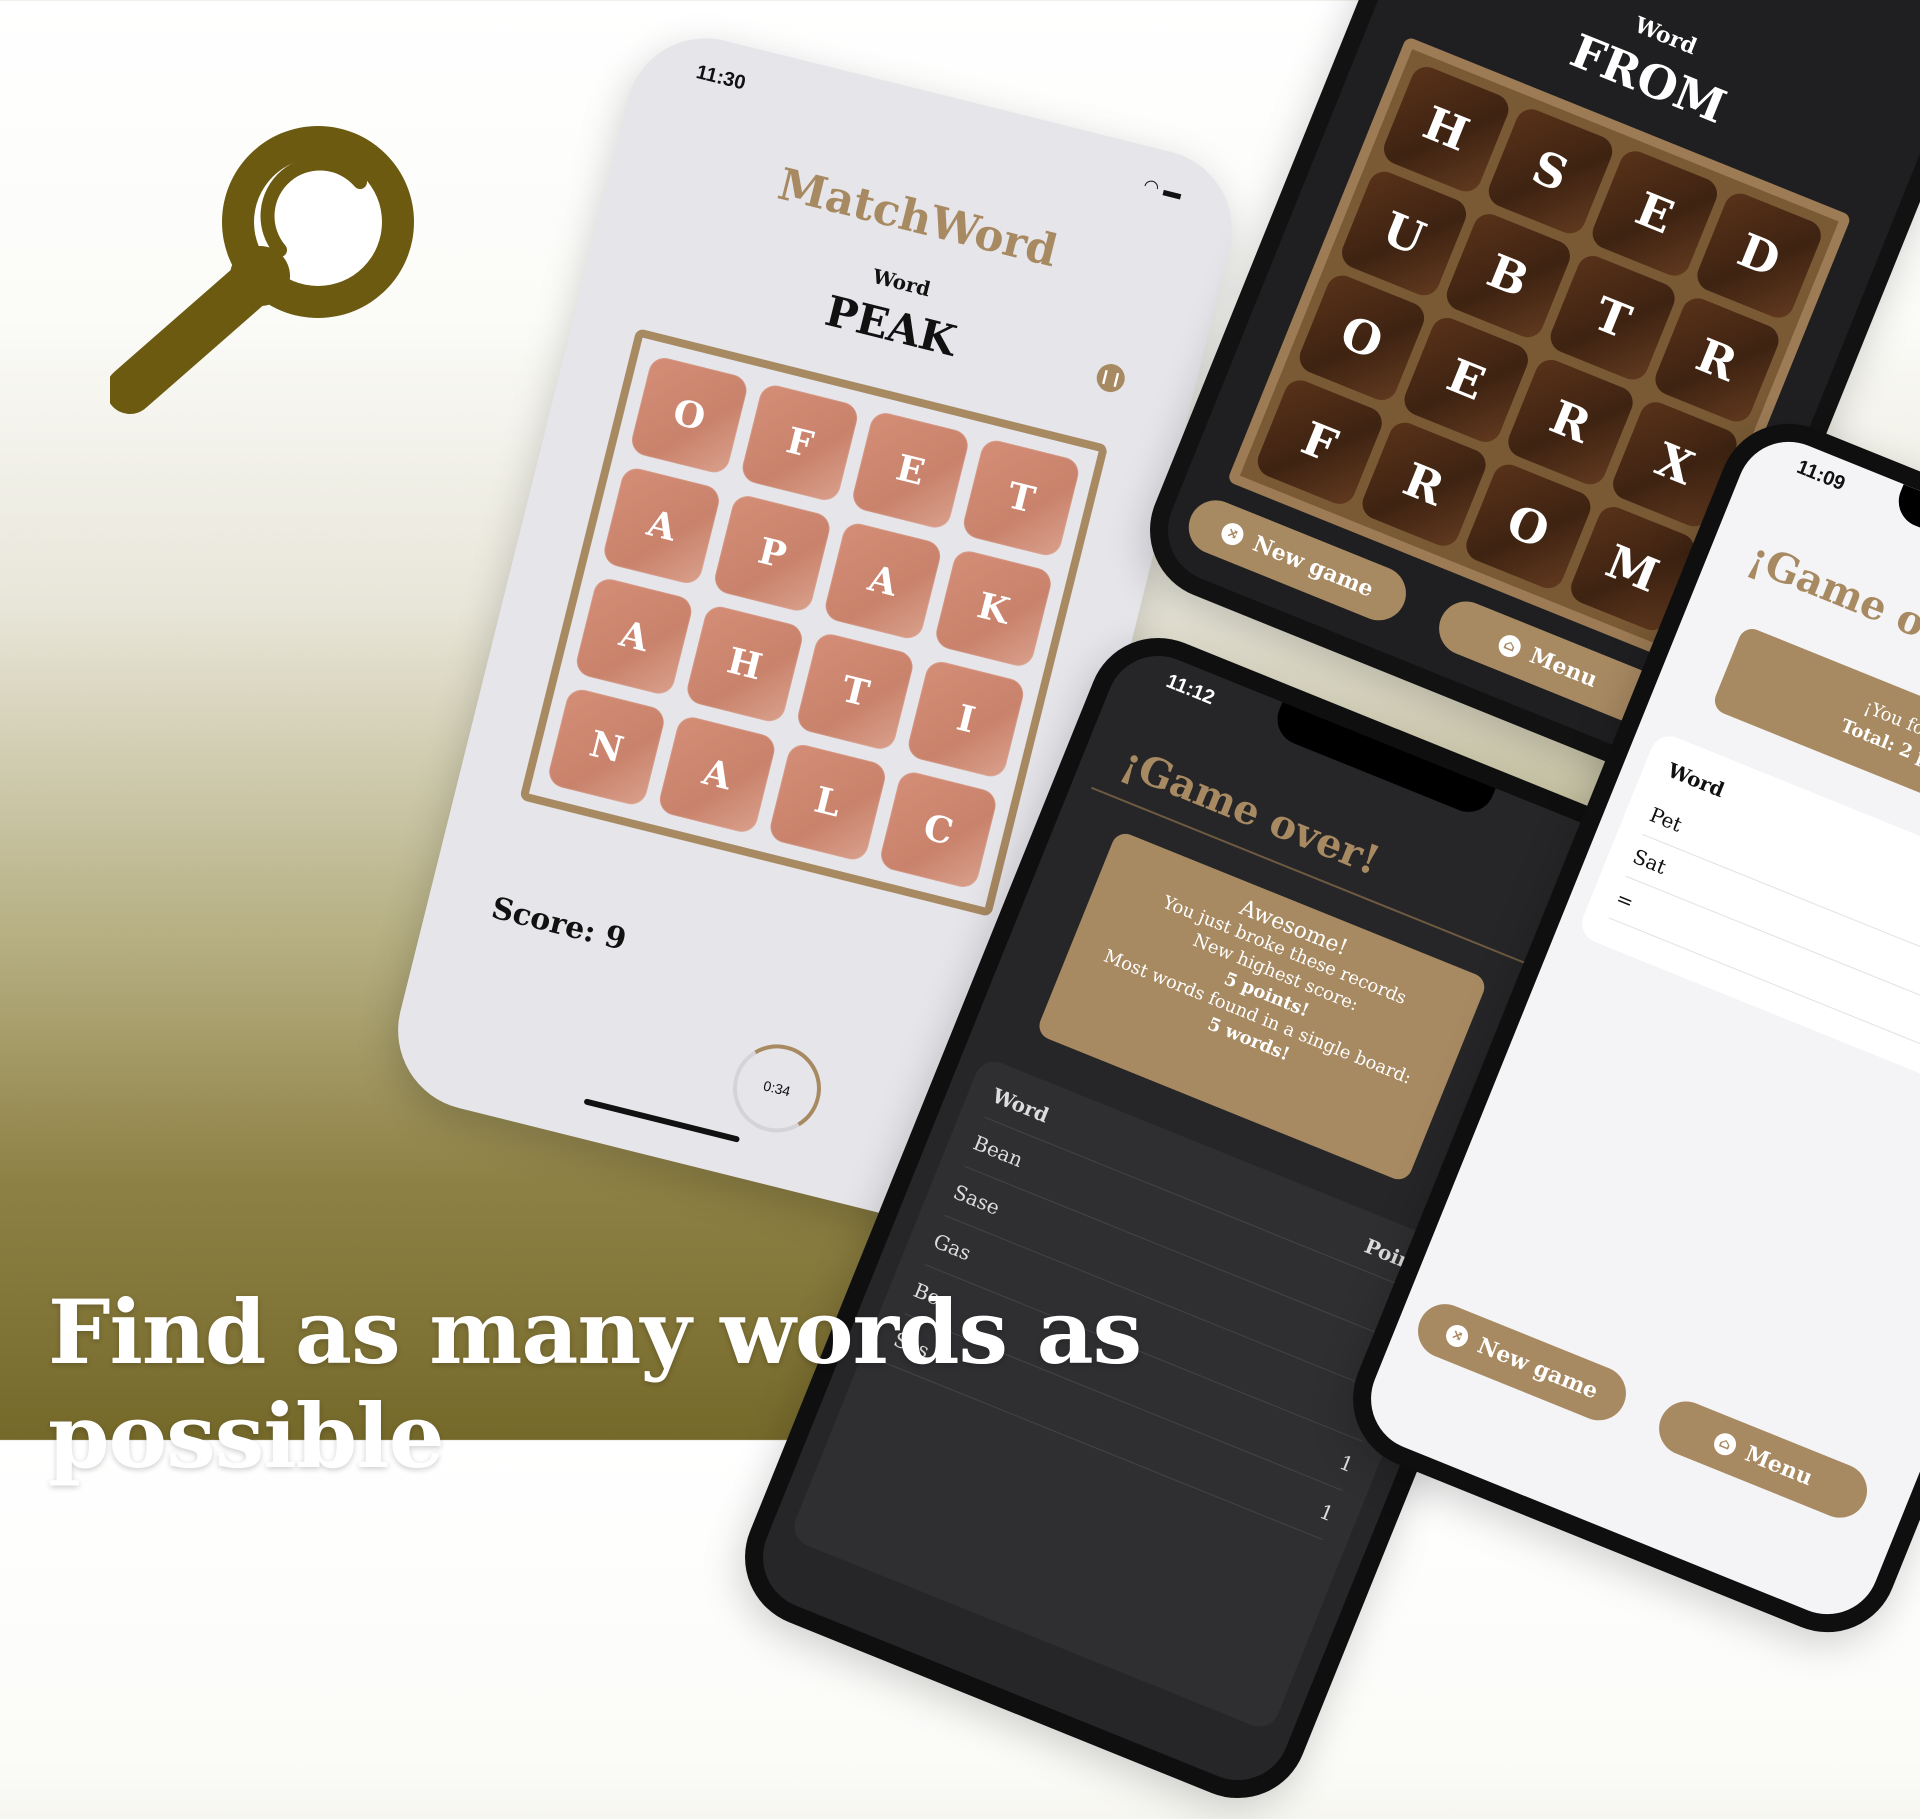 Image resolution: width=1920 pixels, height=1819 pixels. What do you see at coordinates (1111, 378) in the screenshot?
I see `pause-icon: ❙❙` at bounding box center [1111, 378].